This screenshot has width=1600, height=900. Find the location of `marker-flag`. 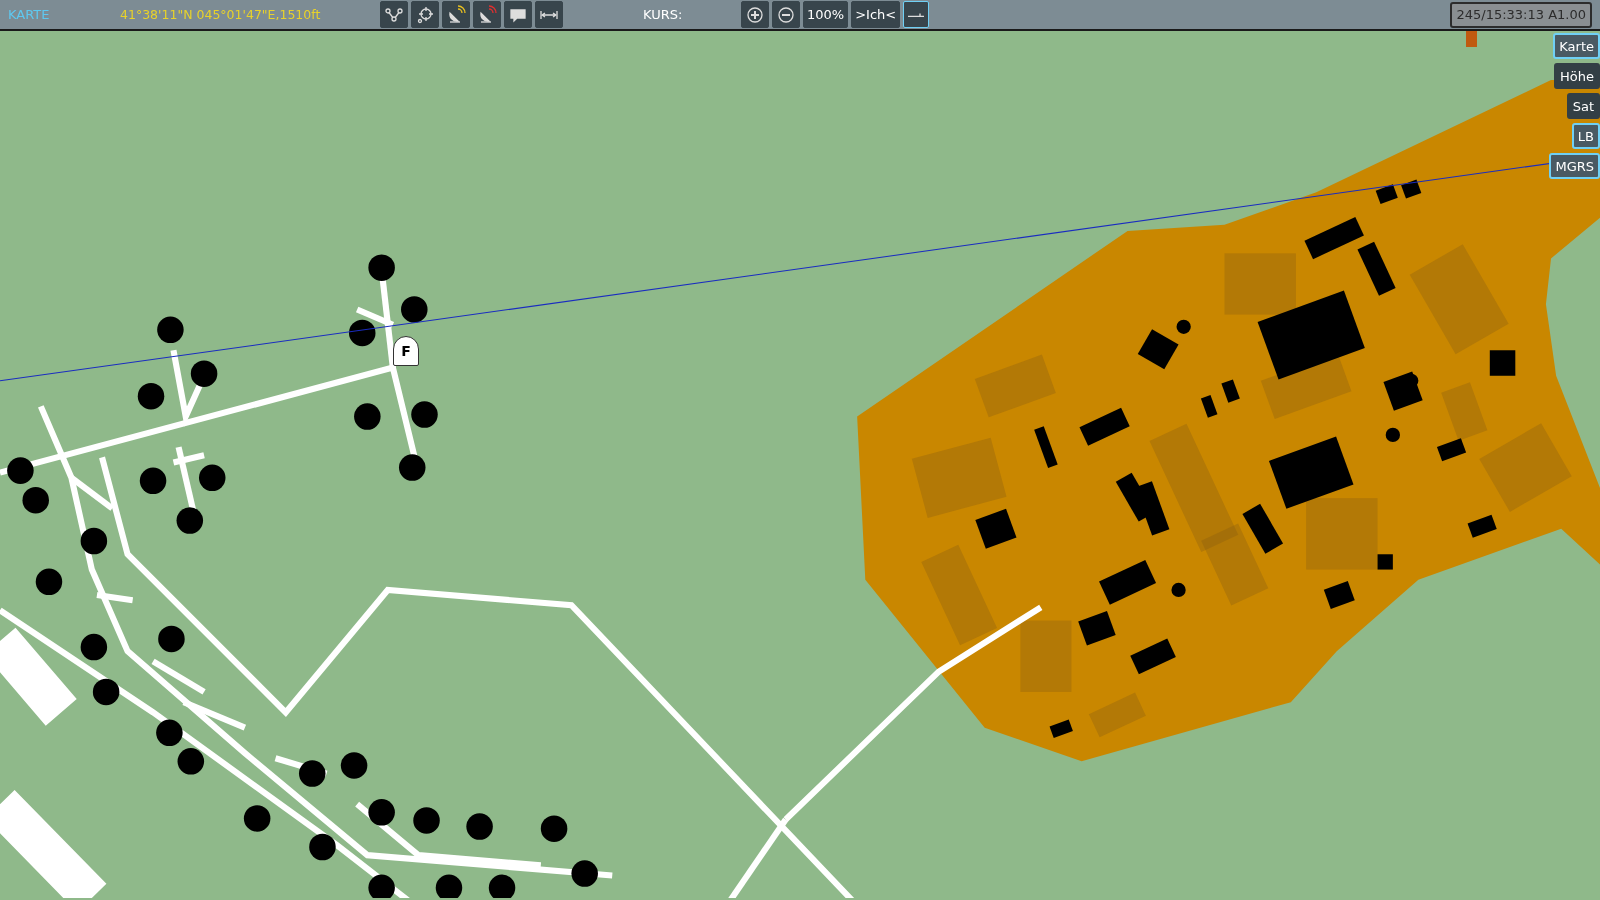

marker-flag is located at coordinates (1471, 39).